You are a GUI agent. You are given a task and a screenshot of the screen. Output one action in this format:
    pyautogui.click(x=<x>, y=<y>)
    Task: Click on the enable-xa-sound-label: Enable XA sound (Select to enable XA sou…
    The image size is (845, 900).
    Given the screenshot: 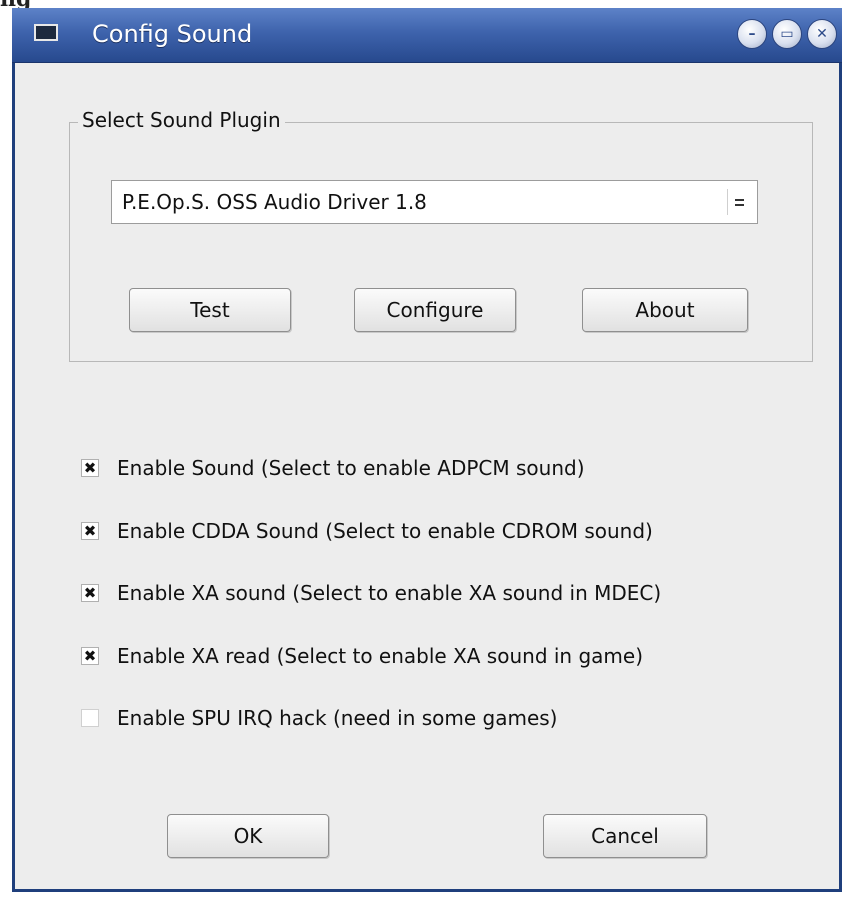 What is the action you would take?
    pyautogui.click(x=389, y=593)
    